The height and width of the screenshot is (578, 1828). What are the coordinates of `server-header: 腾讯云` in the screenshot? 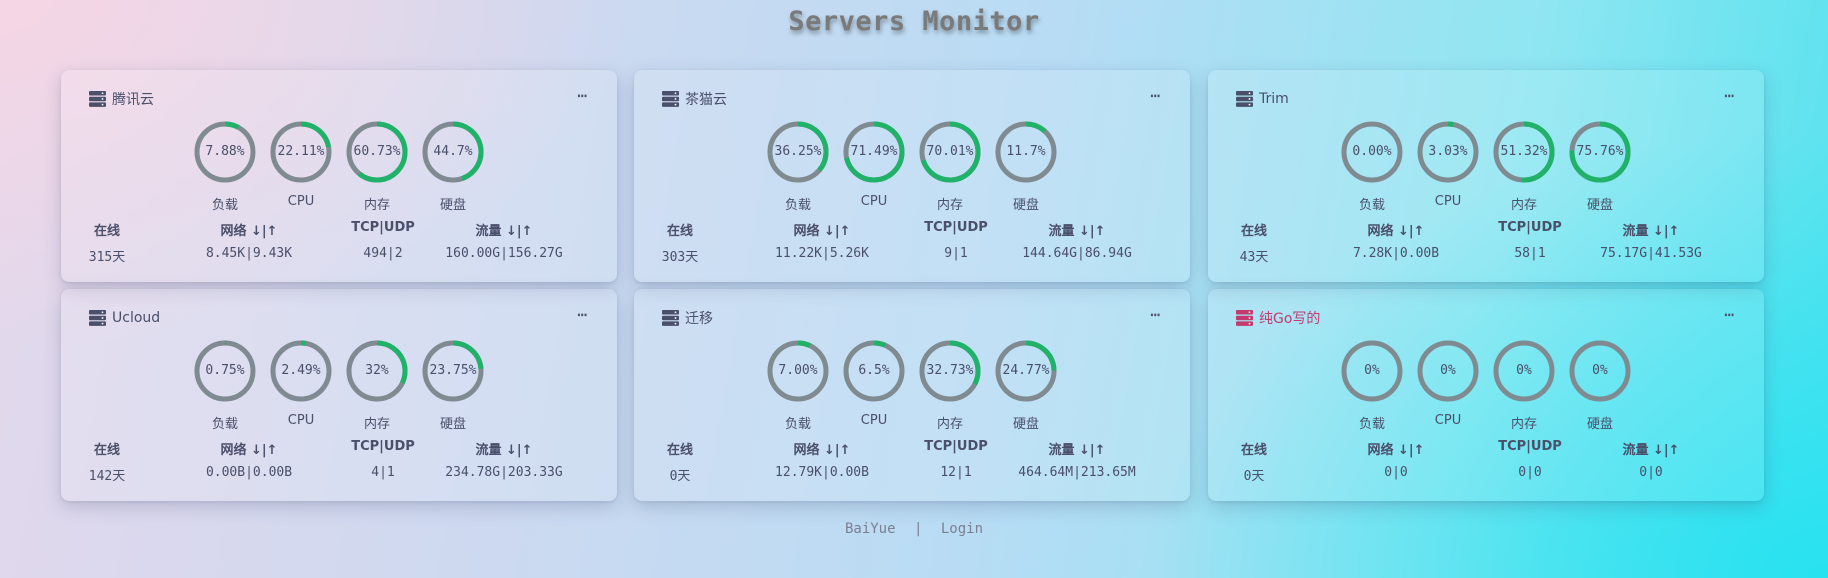 It's located at (121, 99).